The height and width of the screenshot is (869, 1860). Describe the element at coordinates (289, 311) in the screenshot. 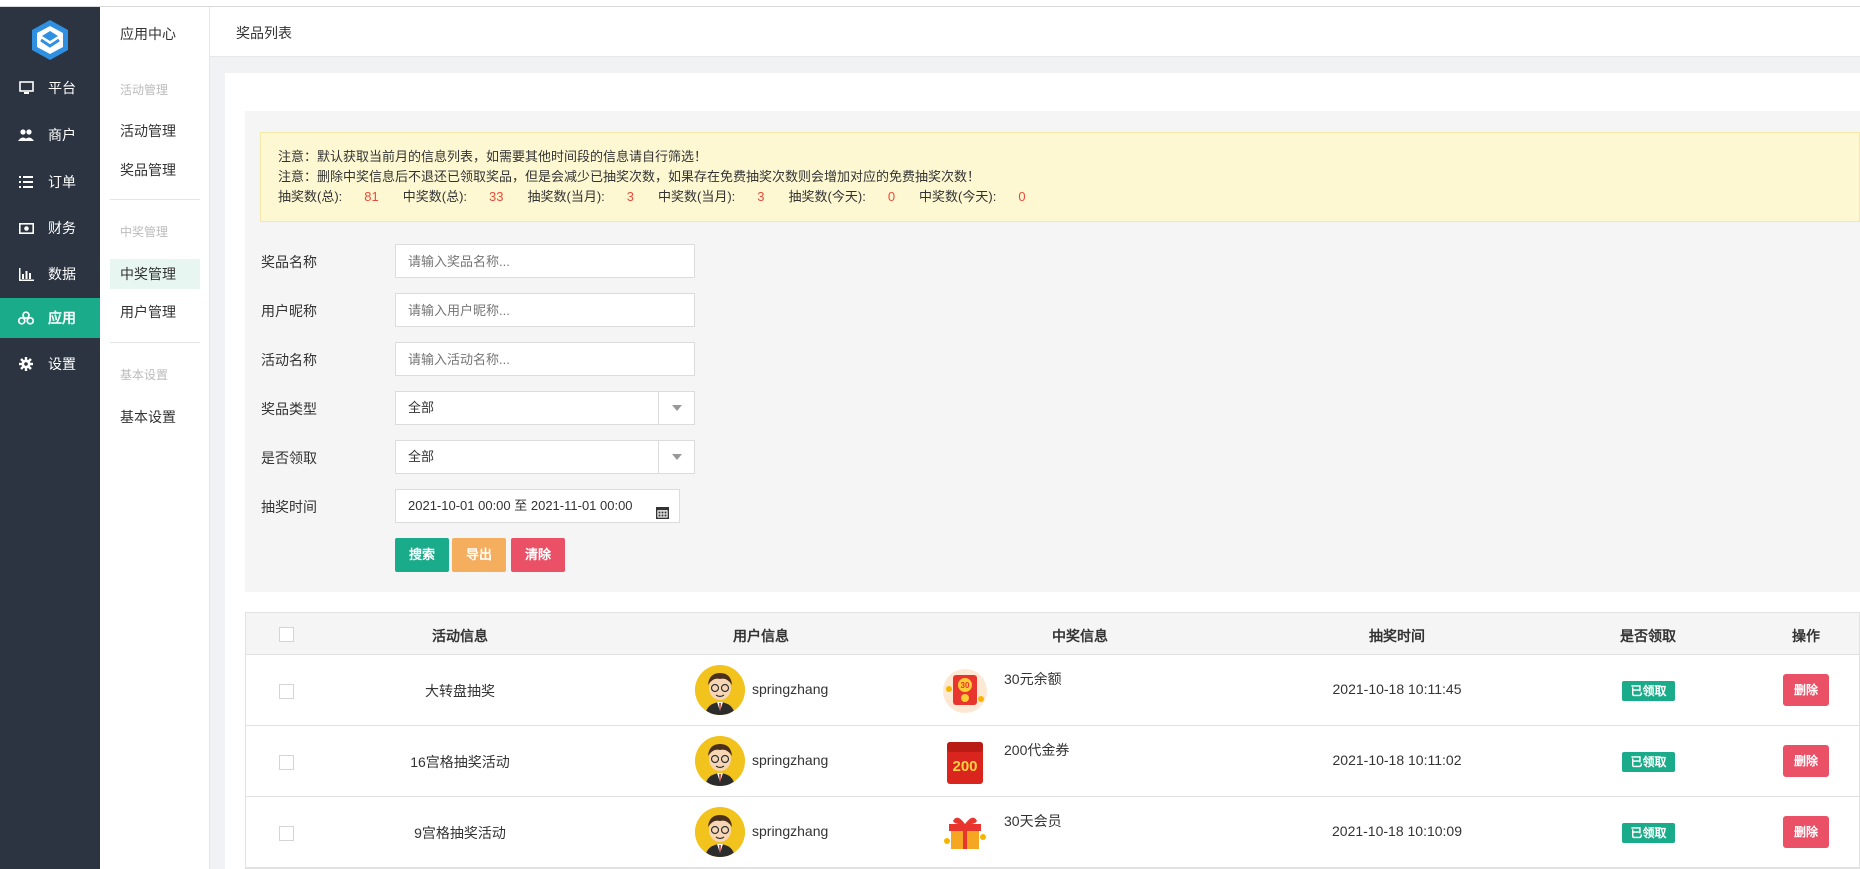

I see `nickname-label: 用户昵称` at that location.